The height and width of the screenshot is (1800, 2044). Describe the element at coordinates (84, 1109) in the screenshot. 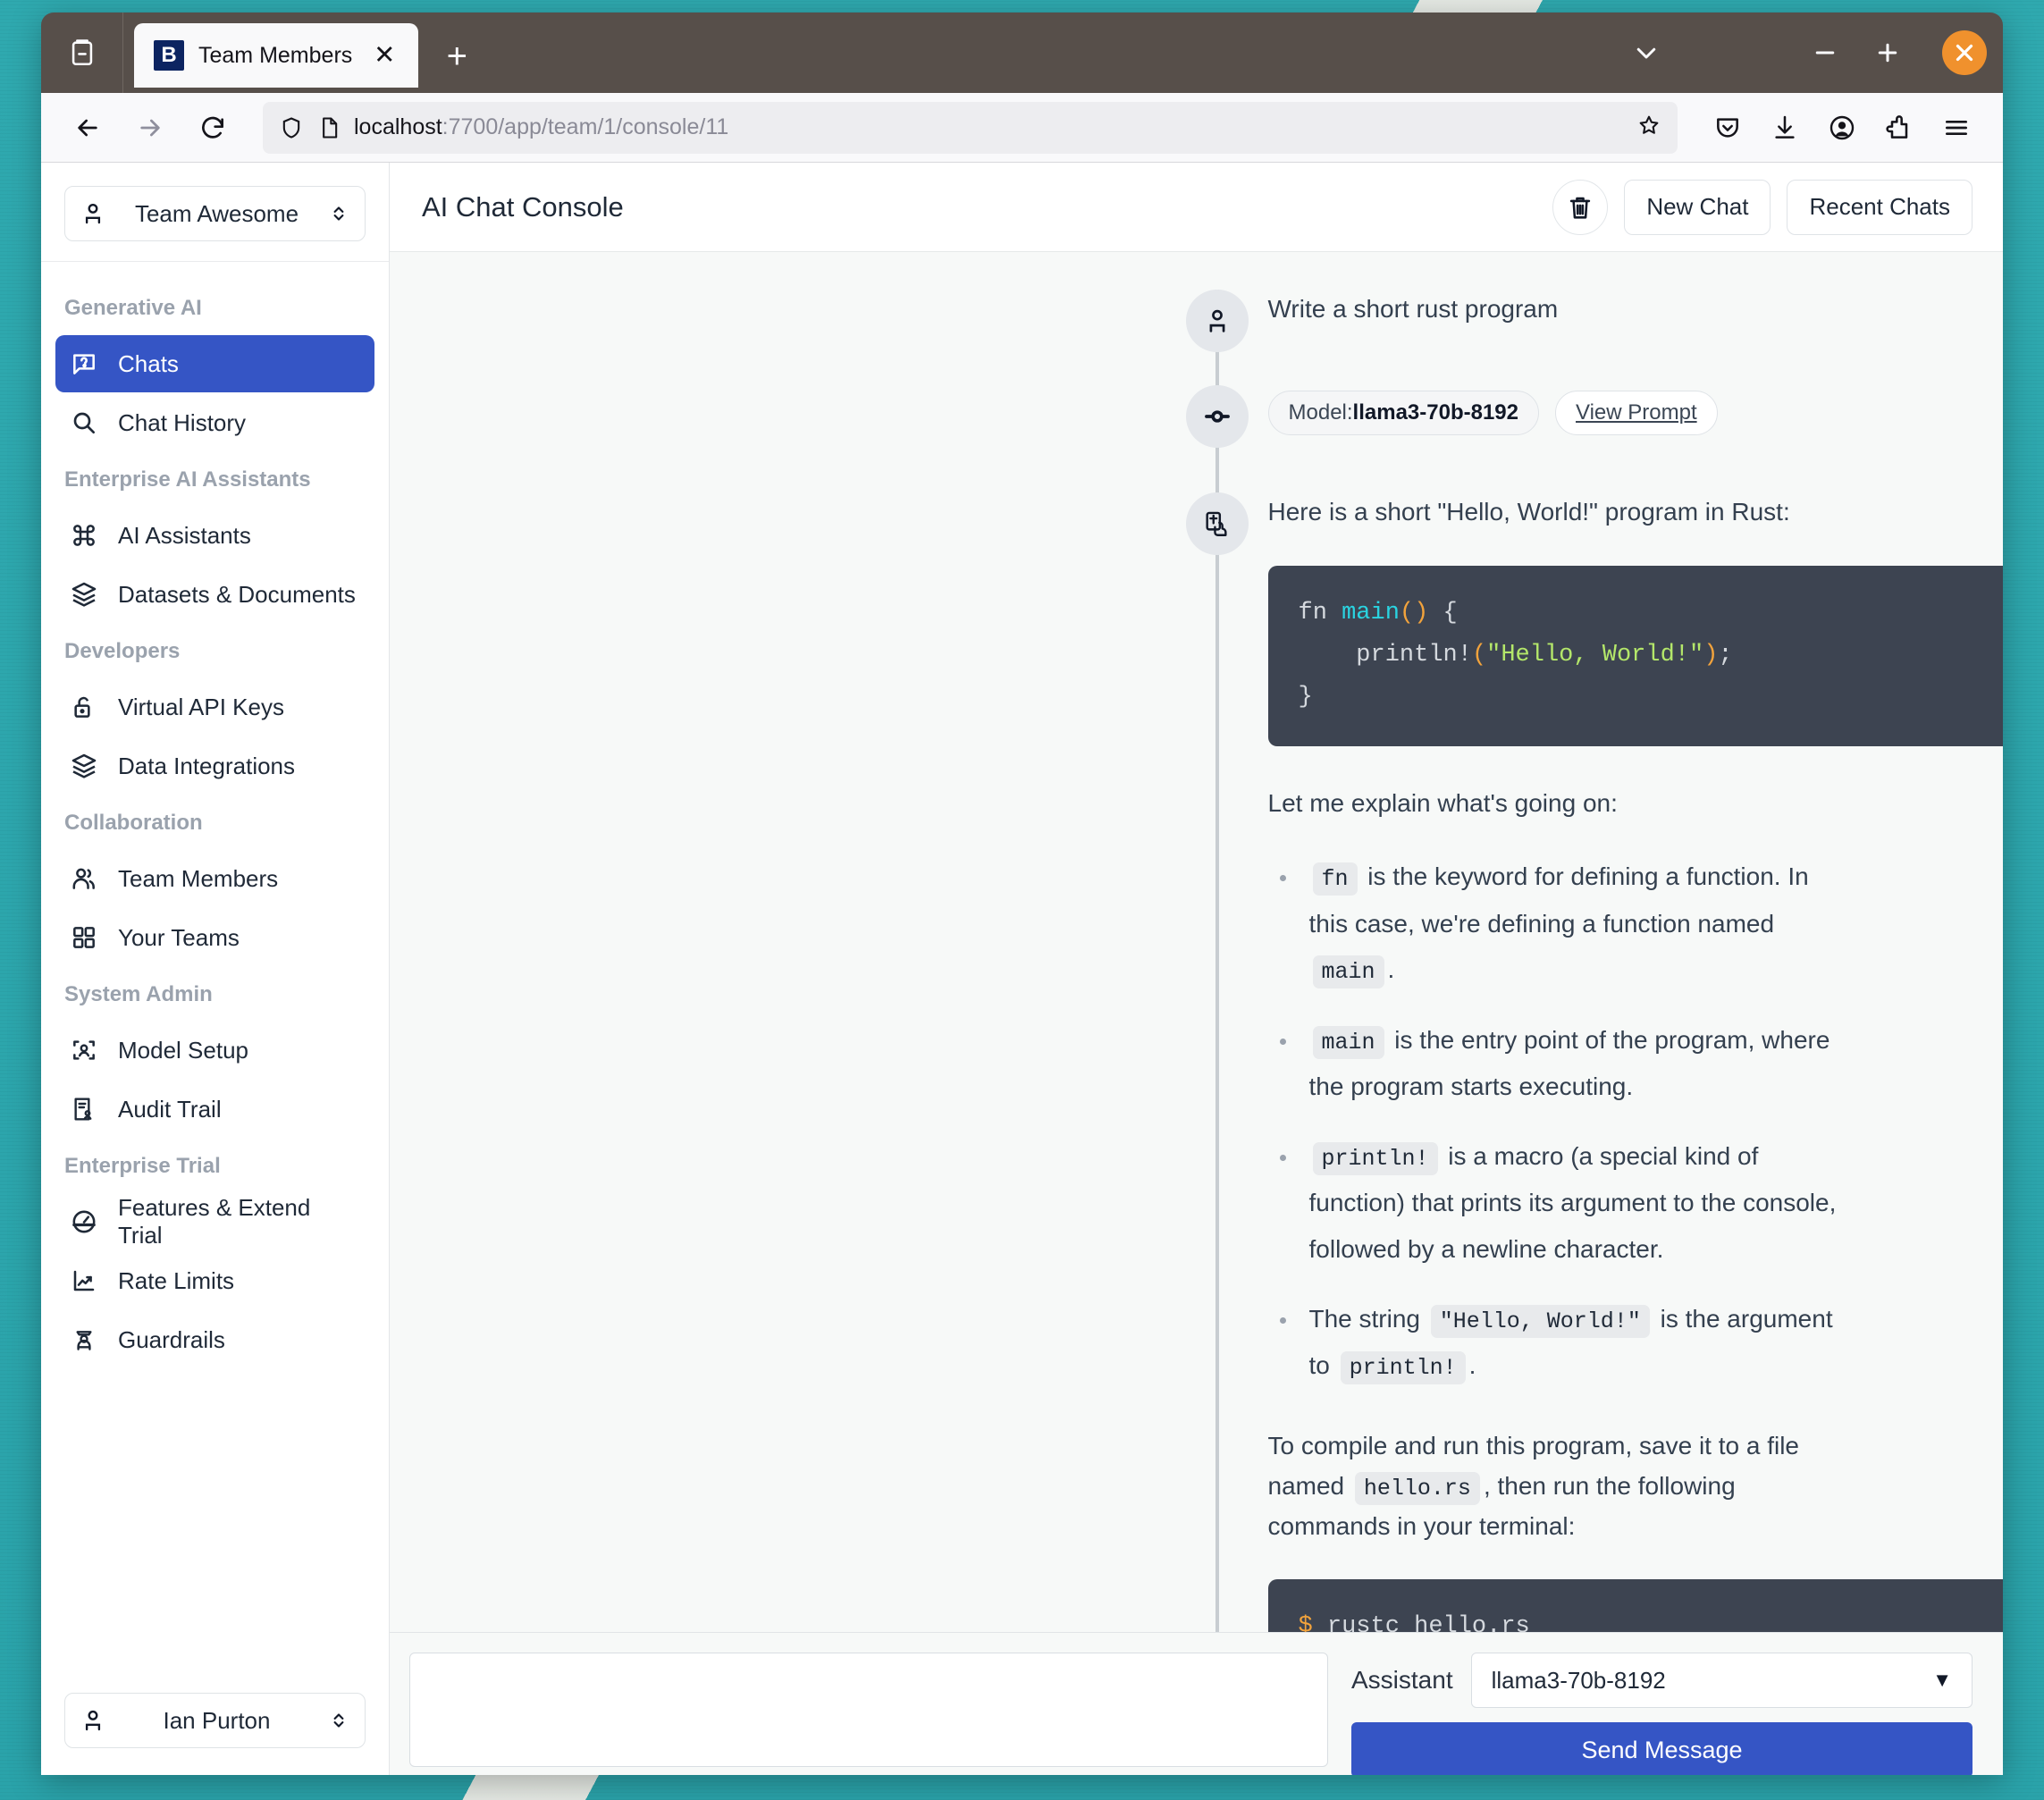

I see `document-person-icon` at that location.